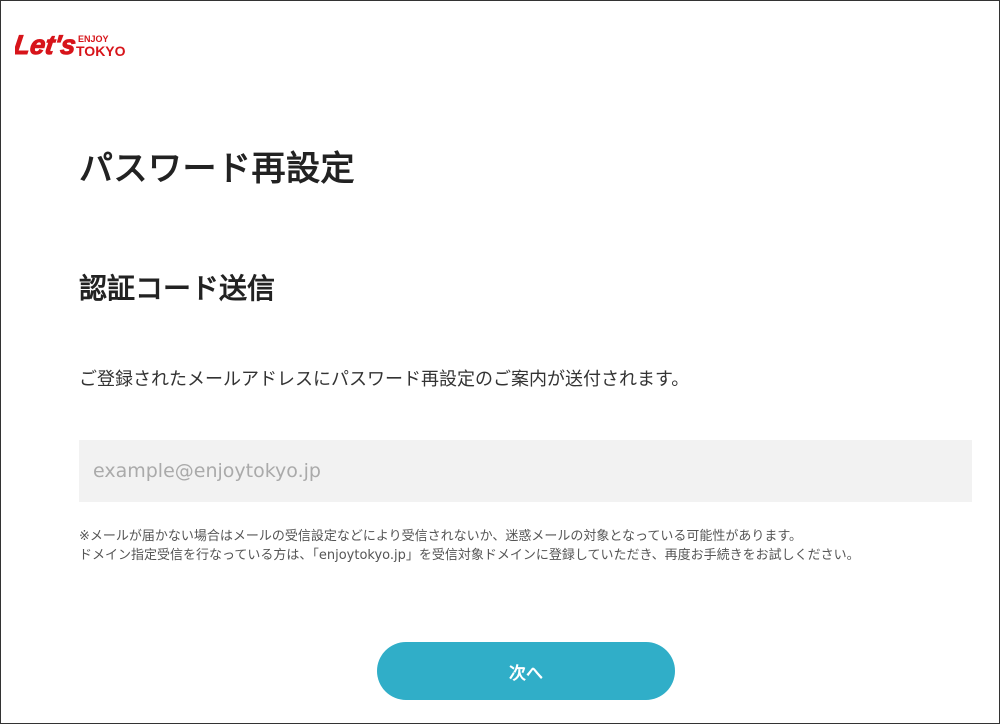  I want to click on email-input, so click(525, 471).